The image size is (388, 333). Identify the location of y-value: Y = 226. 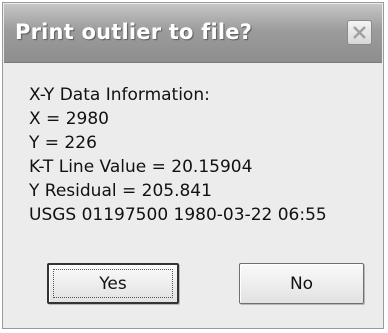
(63, 143).